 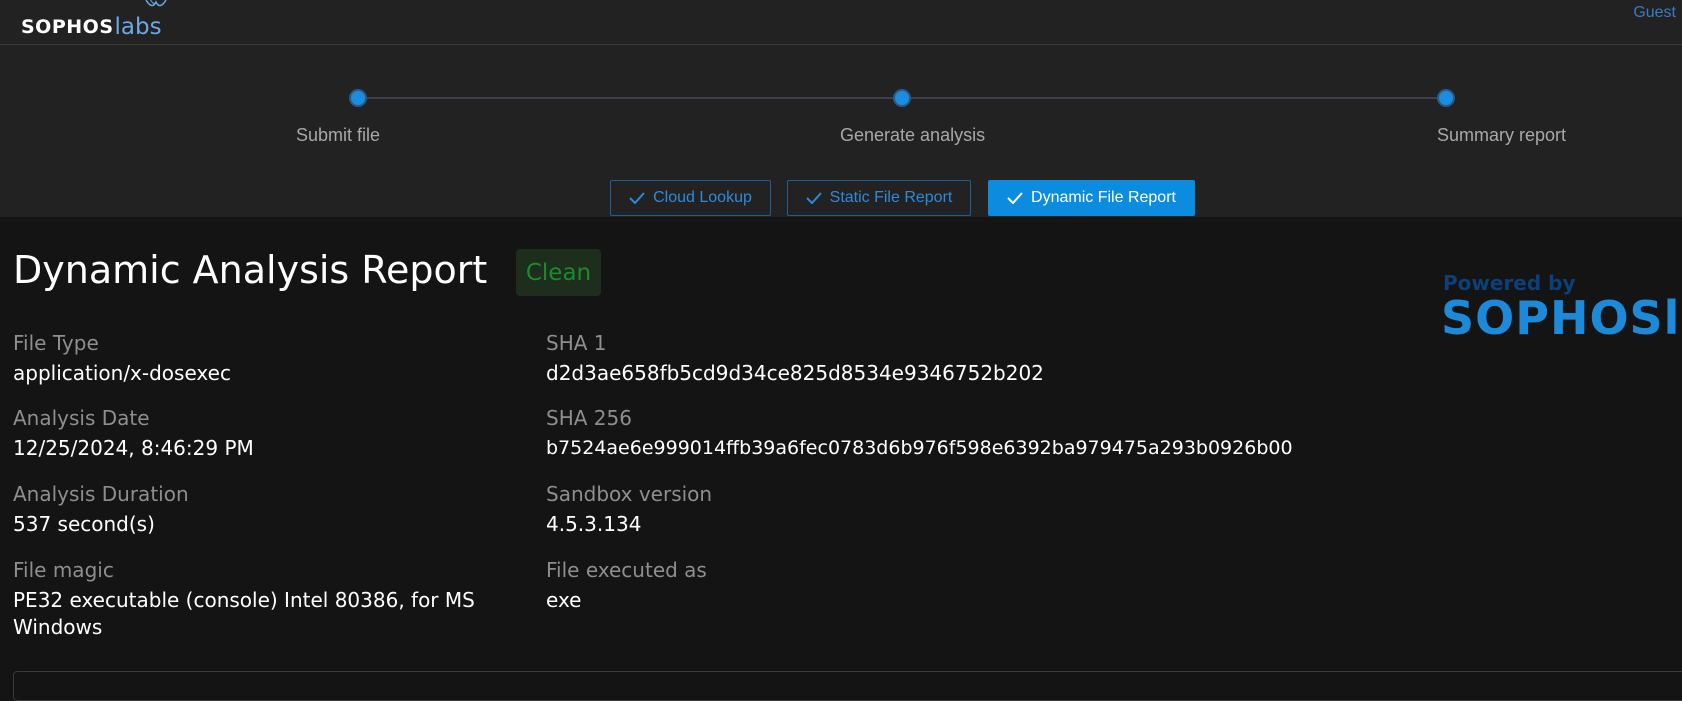 I want to click on sha256-label: SHA 256, so click(x=589, y=418).